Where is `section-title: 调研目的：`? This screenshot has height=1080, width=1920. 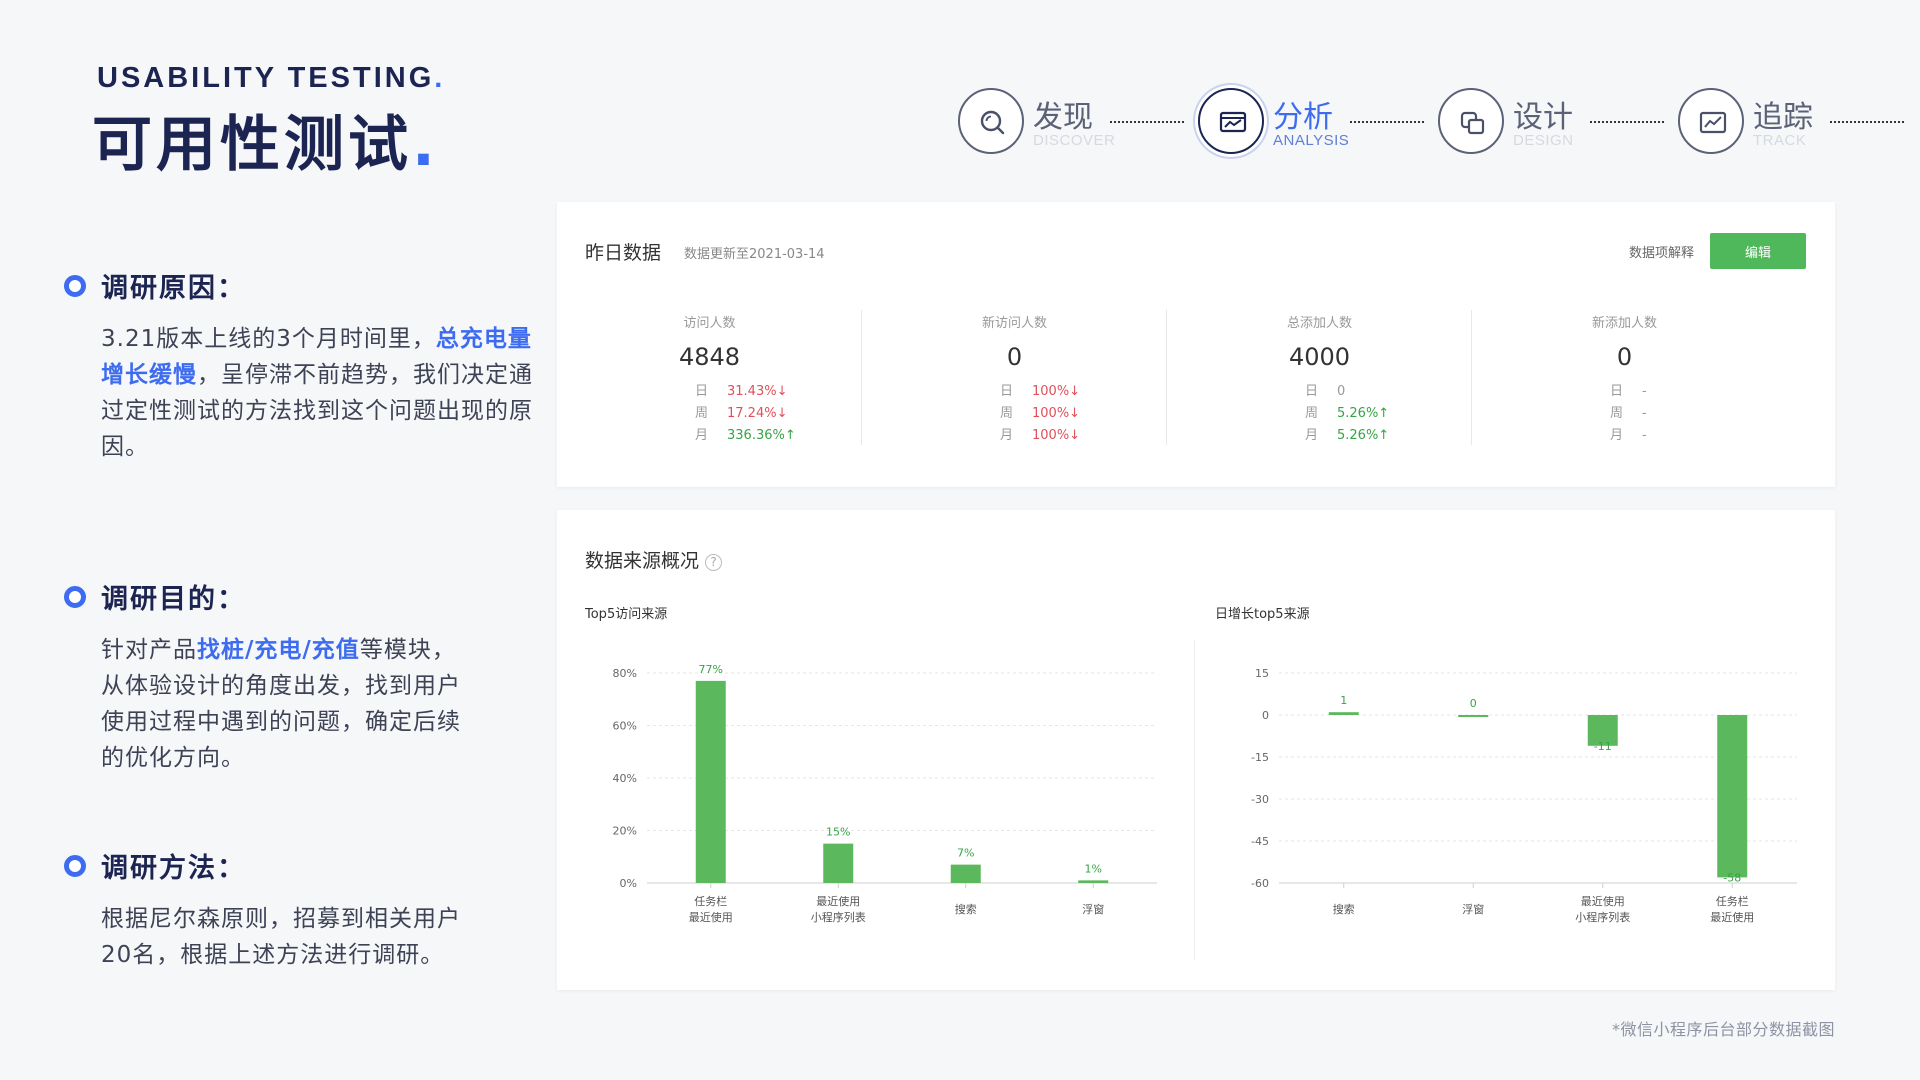 section-title: 调研目的： is located at coordinates (299, 596).